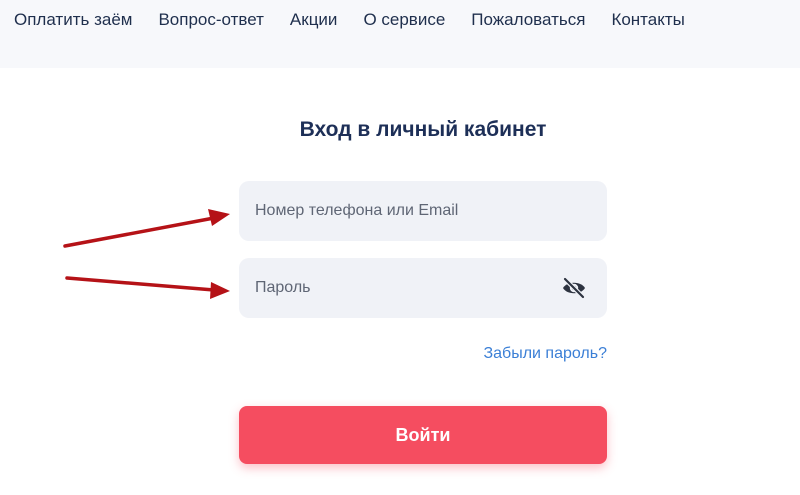 This screenshot has height=495, width=800. I want to click on phone-or-email-input, so click(423, 211).